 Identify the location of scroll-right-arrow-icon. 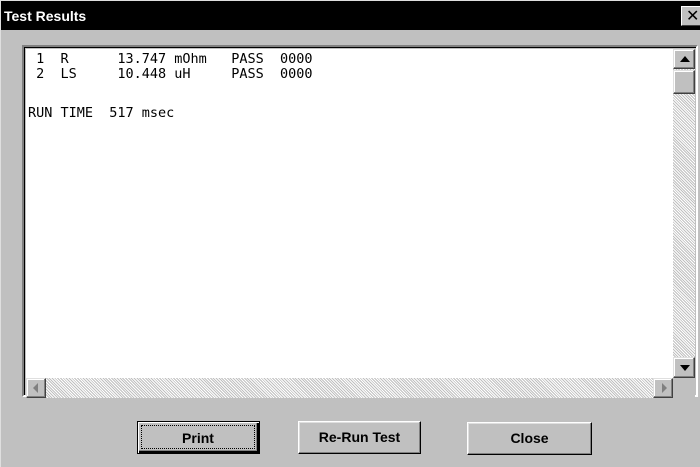
(664, 388).